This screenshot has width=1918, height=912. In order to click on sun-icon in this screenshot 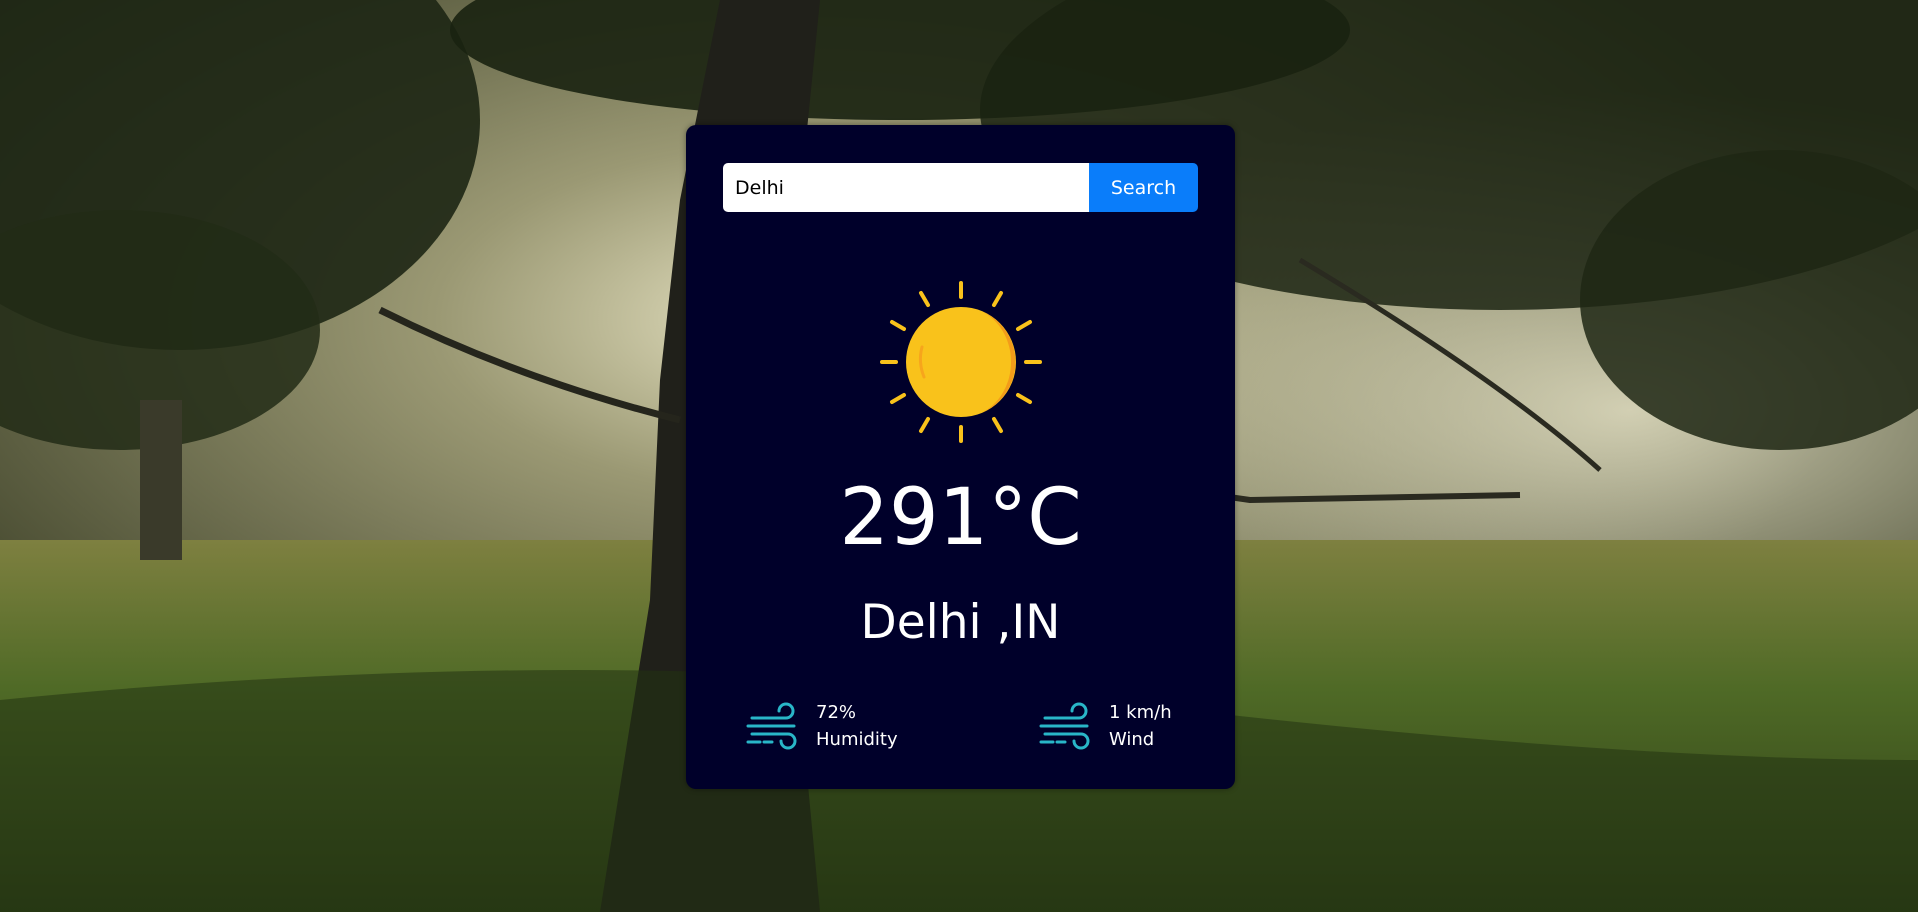, I will do `click(961, 362)`.